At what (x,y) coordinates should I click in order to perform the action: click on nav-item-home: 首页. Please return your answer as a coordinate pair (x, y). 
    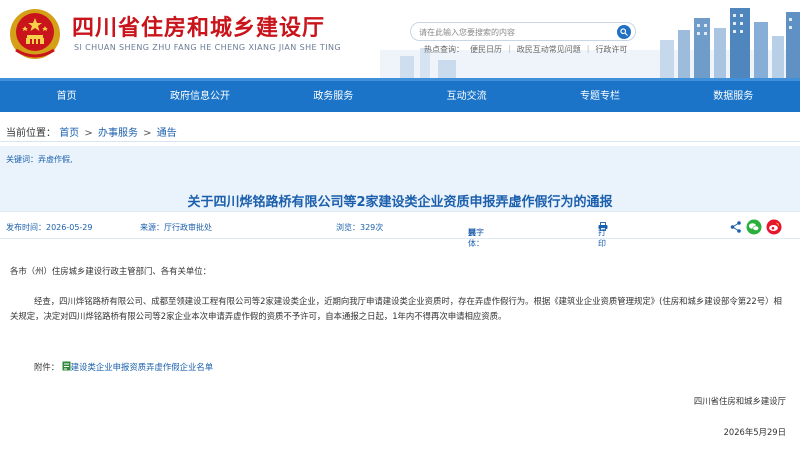
    Looking at the image, I should click on (66, 96).